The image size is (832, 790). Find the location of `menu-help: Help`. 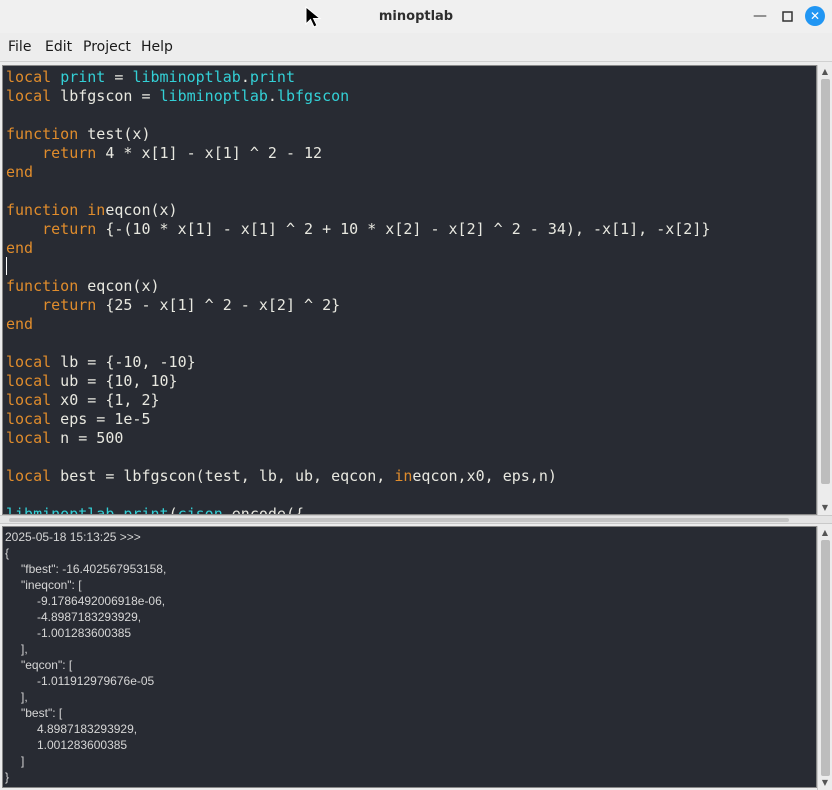

menu-help: Help is located at coordinates (157, 47).